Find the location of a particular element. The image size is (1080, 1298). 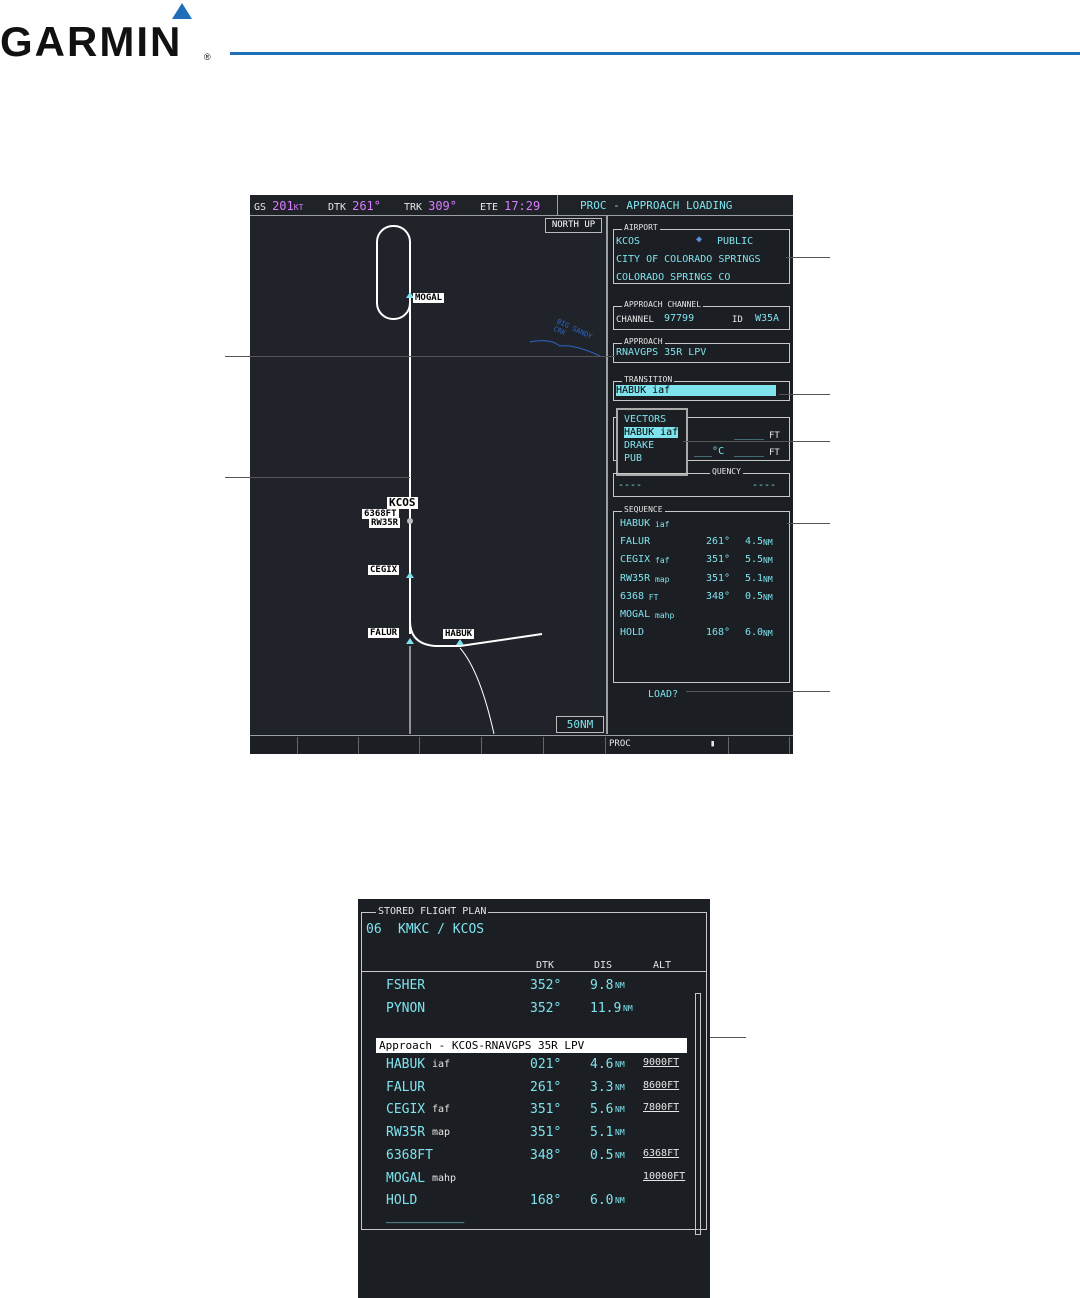

waypoint-name: FALUR is located at coordinates (406, 1087).